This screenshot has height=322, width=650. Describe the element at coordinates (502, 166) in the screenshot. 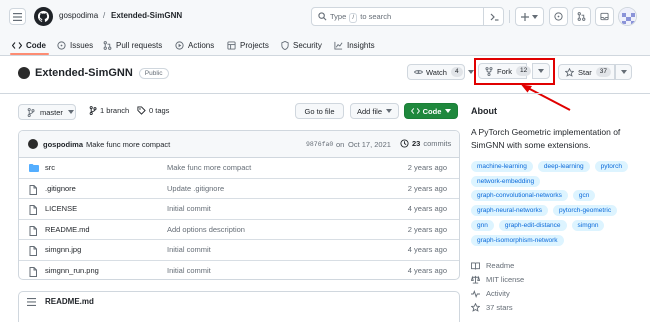

I see `topic-tag: machine-learning` at that location.